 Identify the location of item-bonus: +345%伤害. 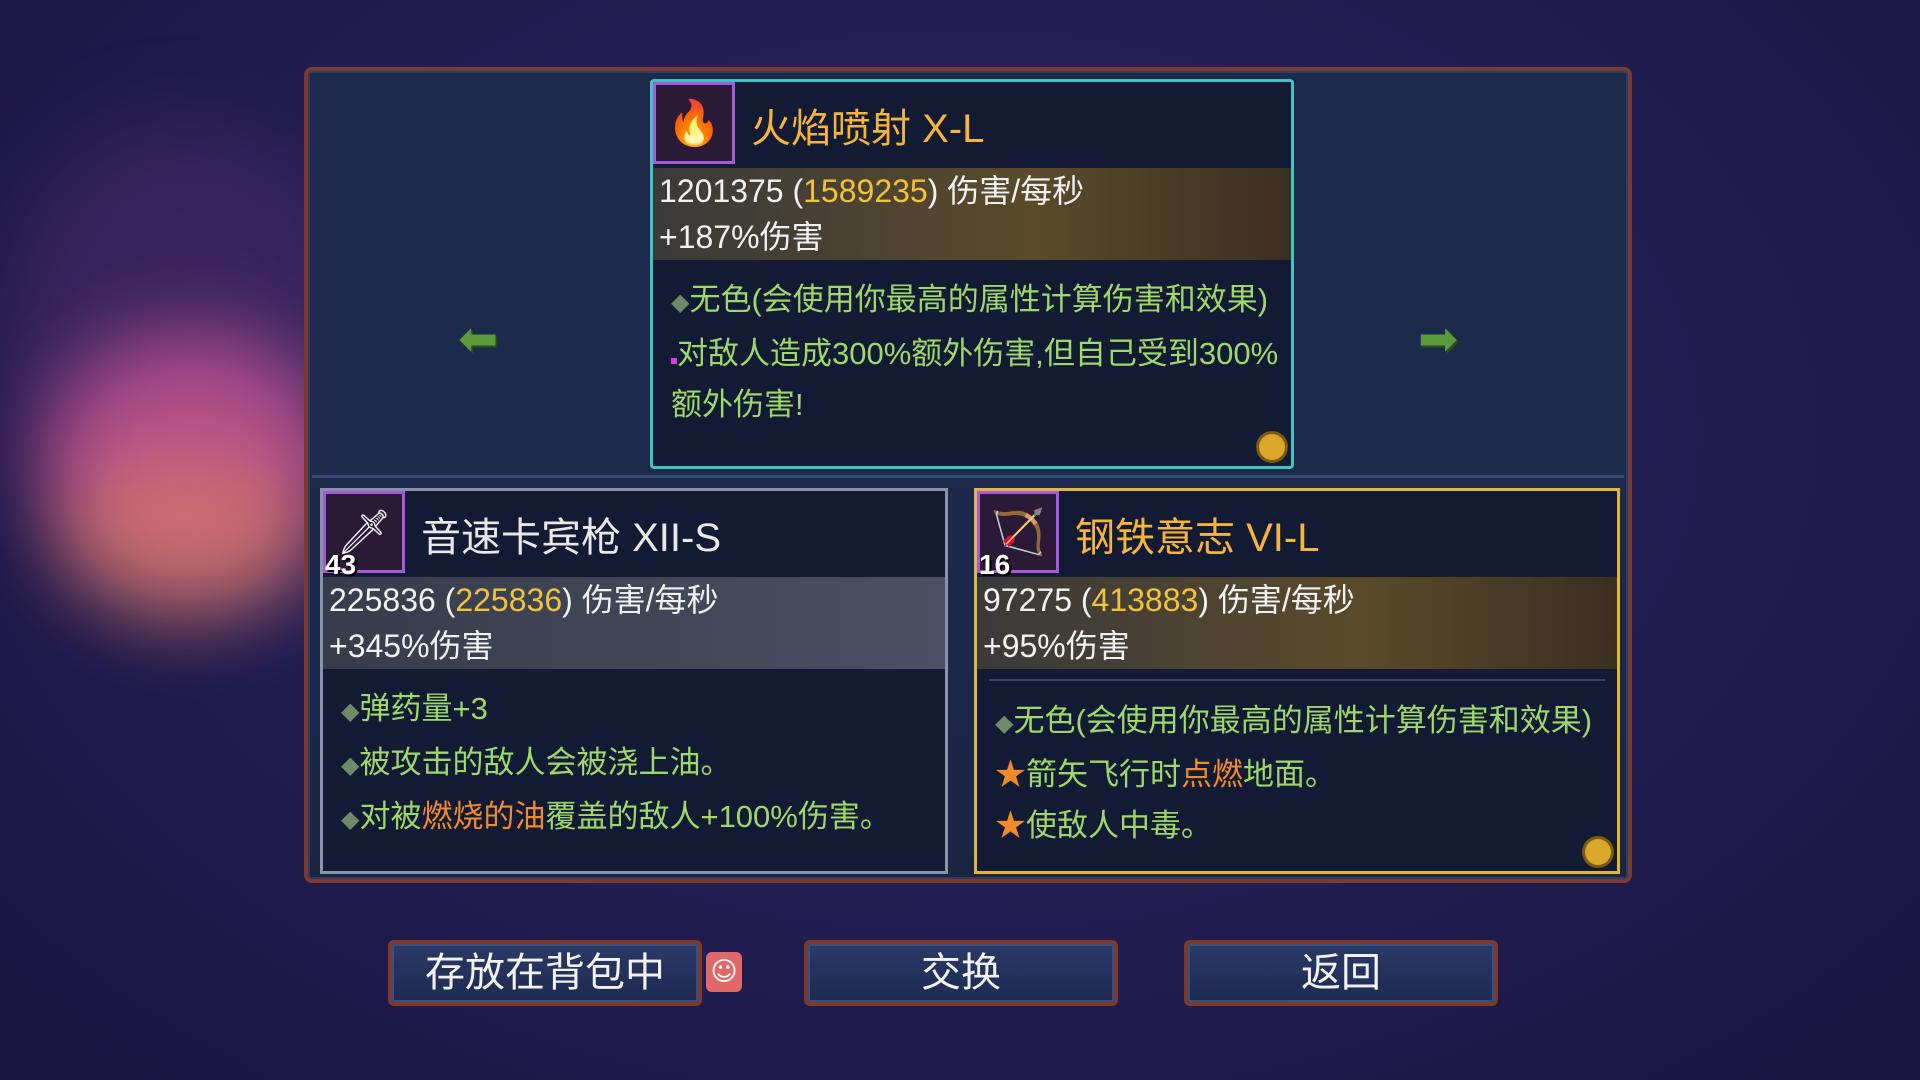
(634, 646).